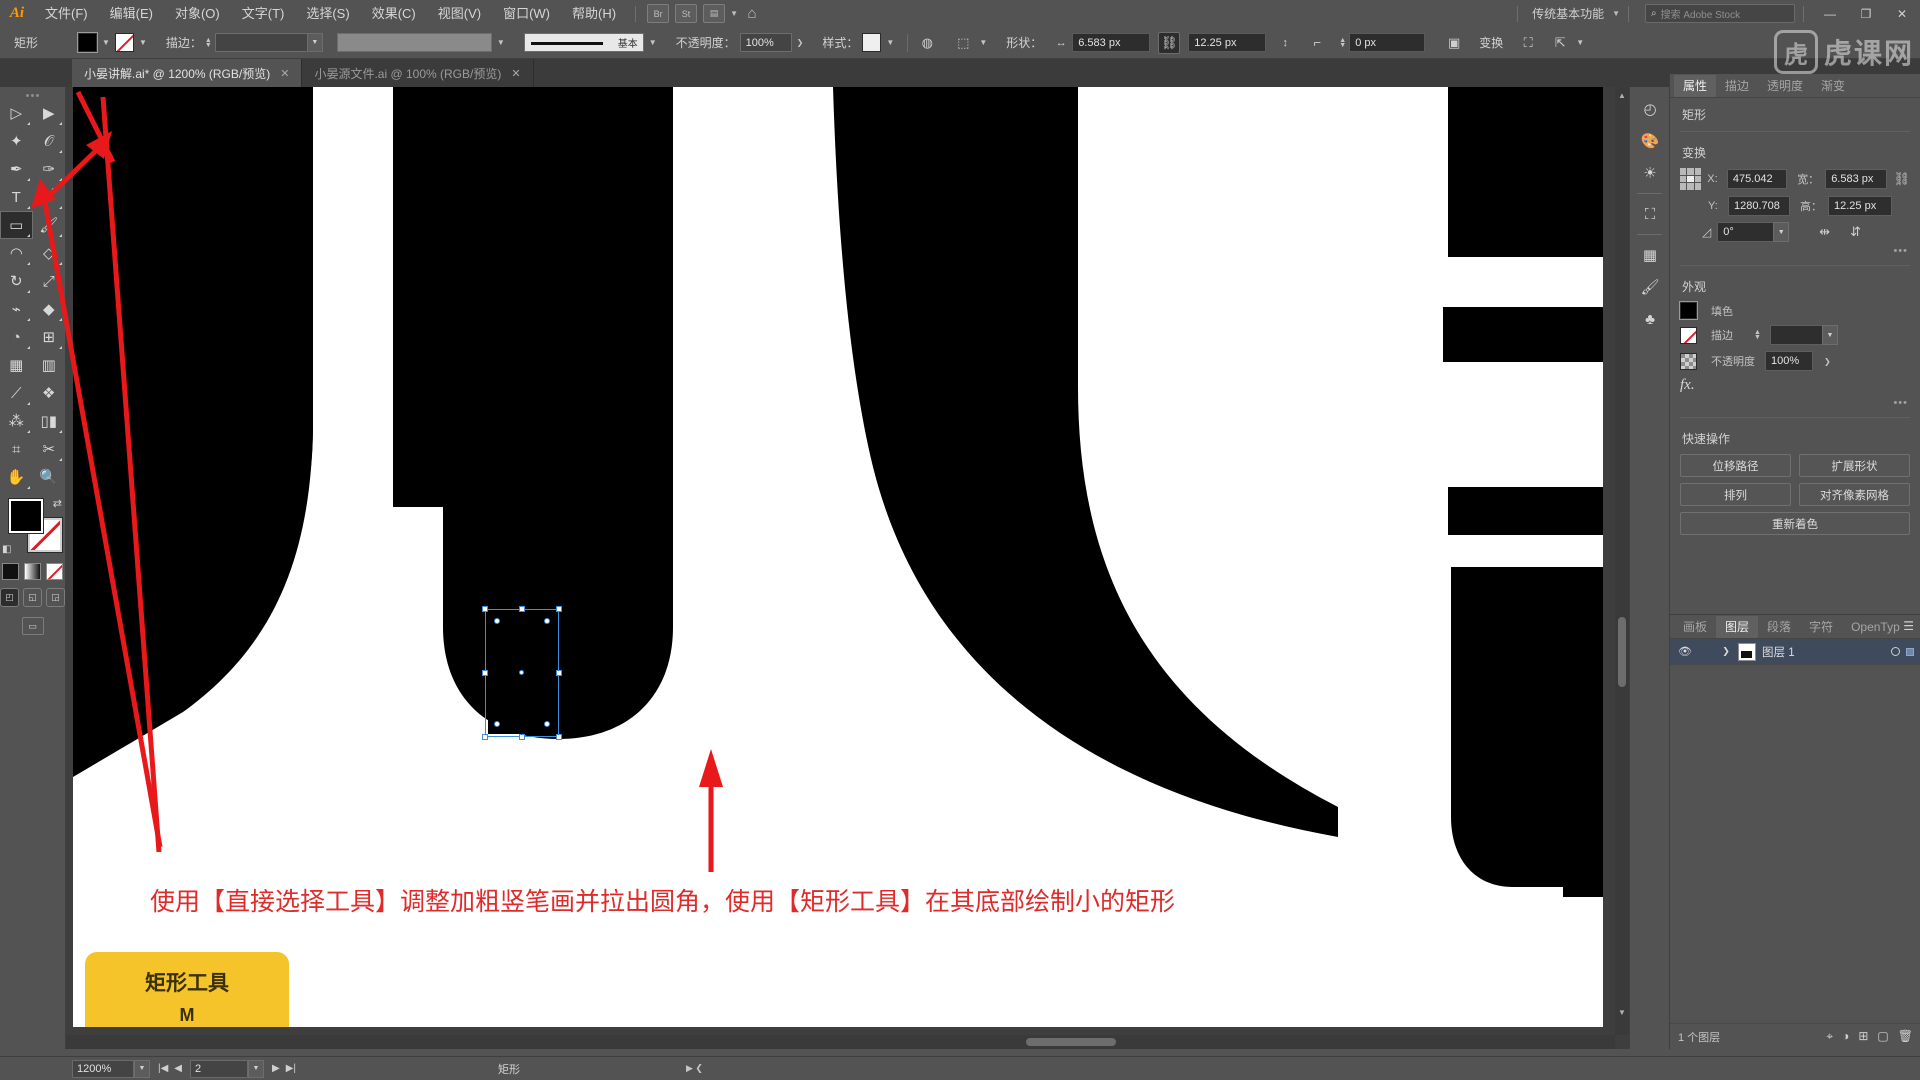 This screenshot has height=1080, width=1920. I want to click on selection-handle-tl, so click(485, 609).